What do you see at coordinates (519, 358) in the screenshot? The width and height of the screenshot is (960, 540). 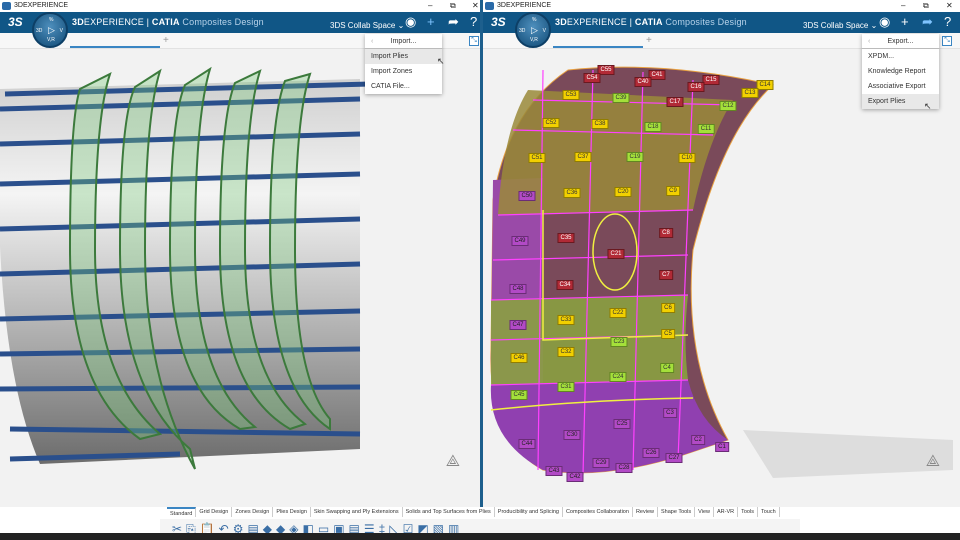 I see `ply-label: C46` at bounding box center [519, 358].